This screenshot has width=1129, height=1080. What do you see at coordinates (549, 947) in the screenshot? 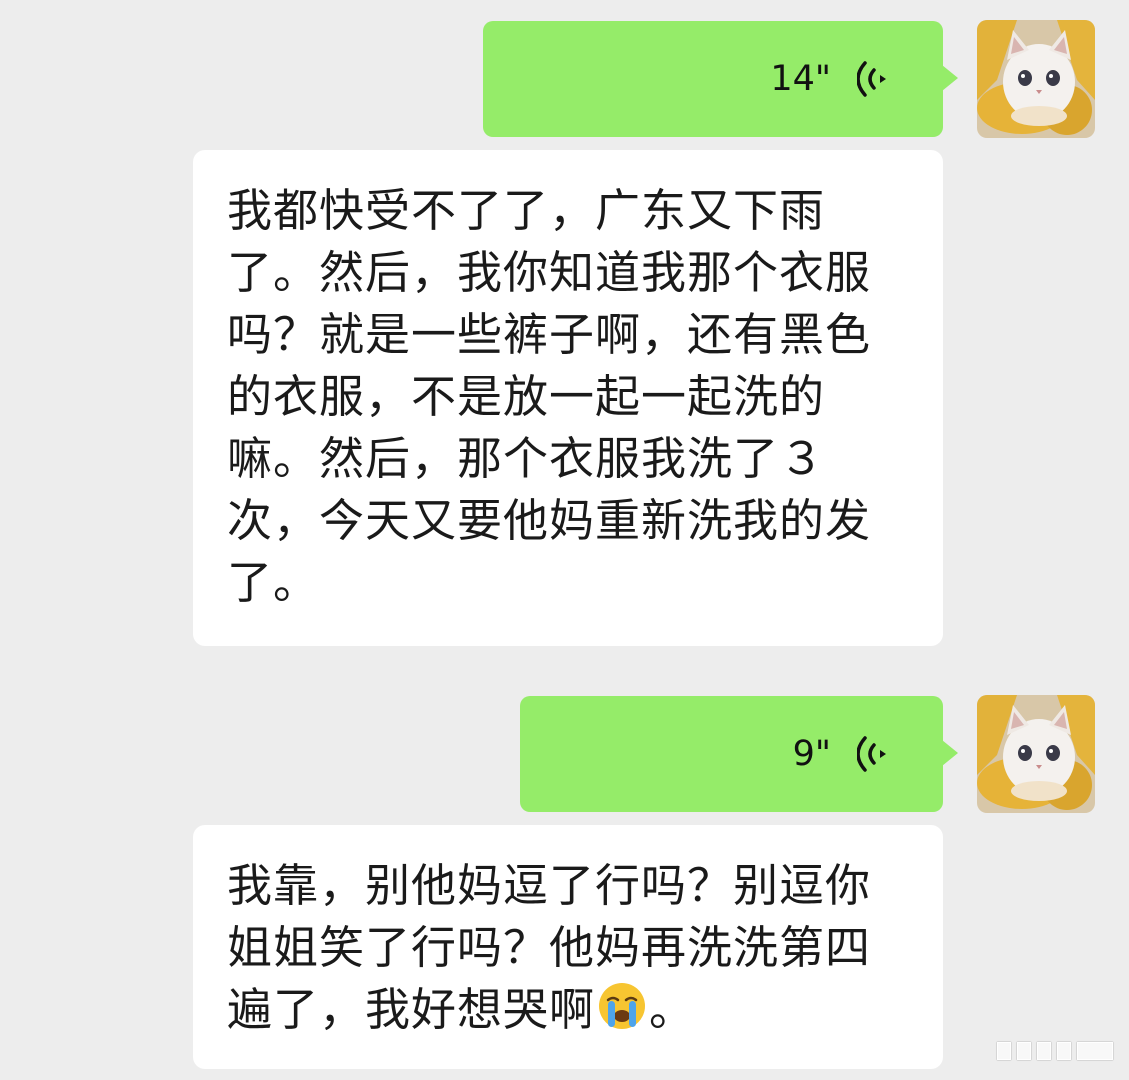
I see `message-text-part: 我靠，别他妈逗了行吗？别逗你姐姐笑了行吗？他妈再洗洗第四遍了，我好想哭啊` at bounding box center [549, 947].